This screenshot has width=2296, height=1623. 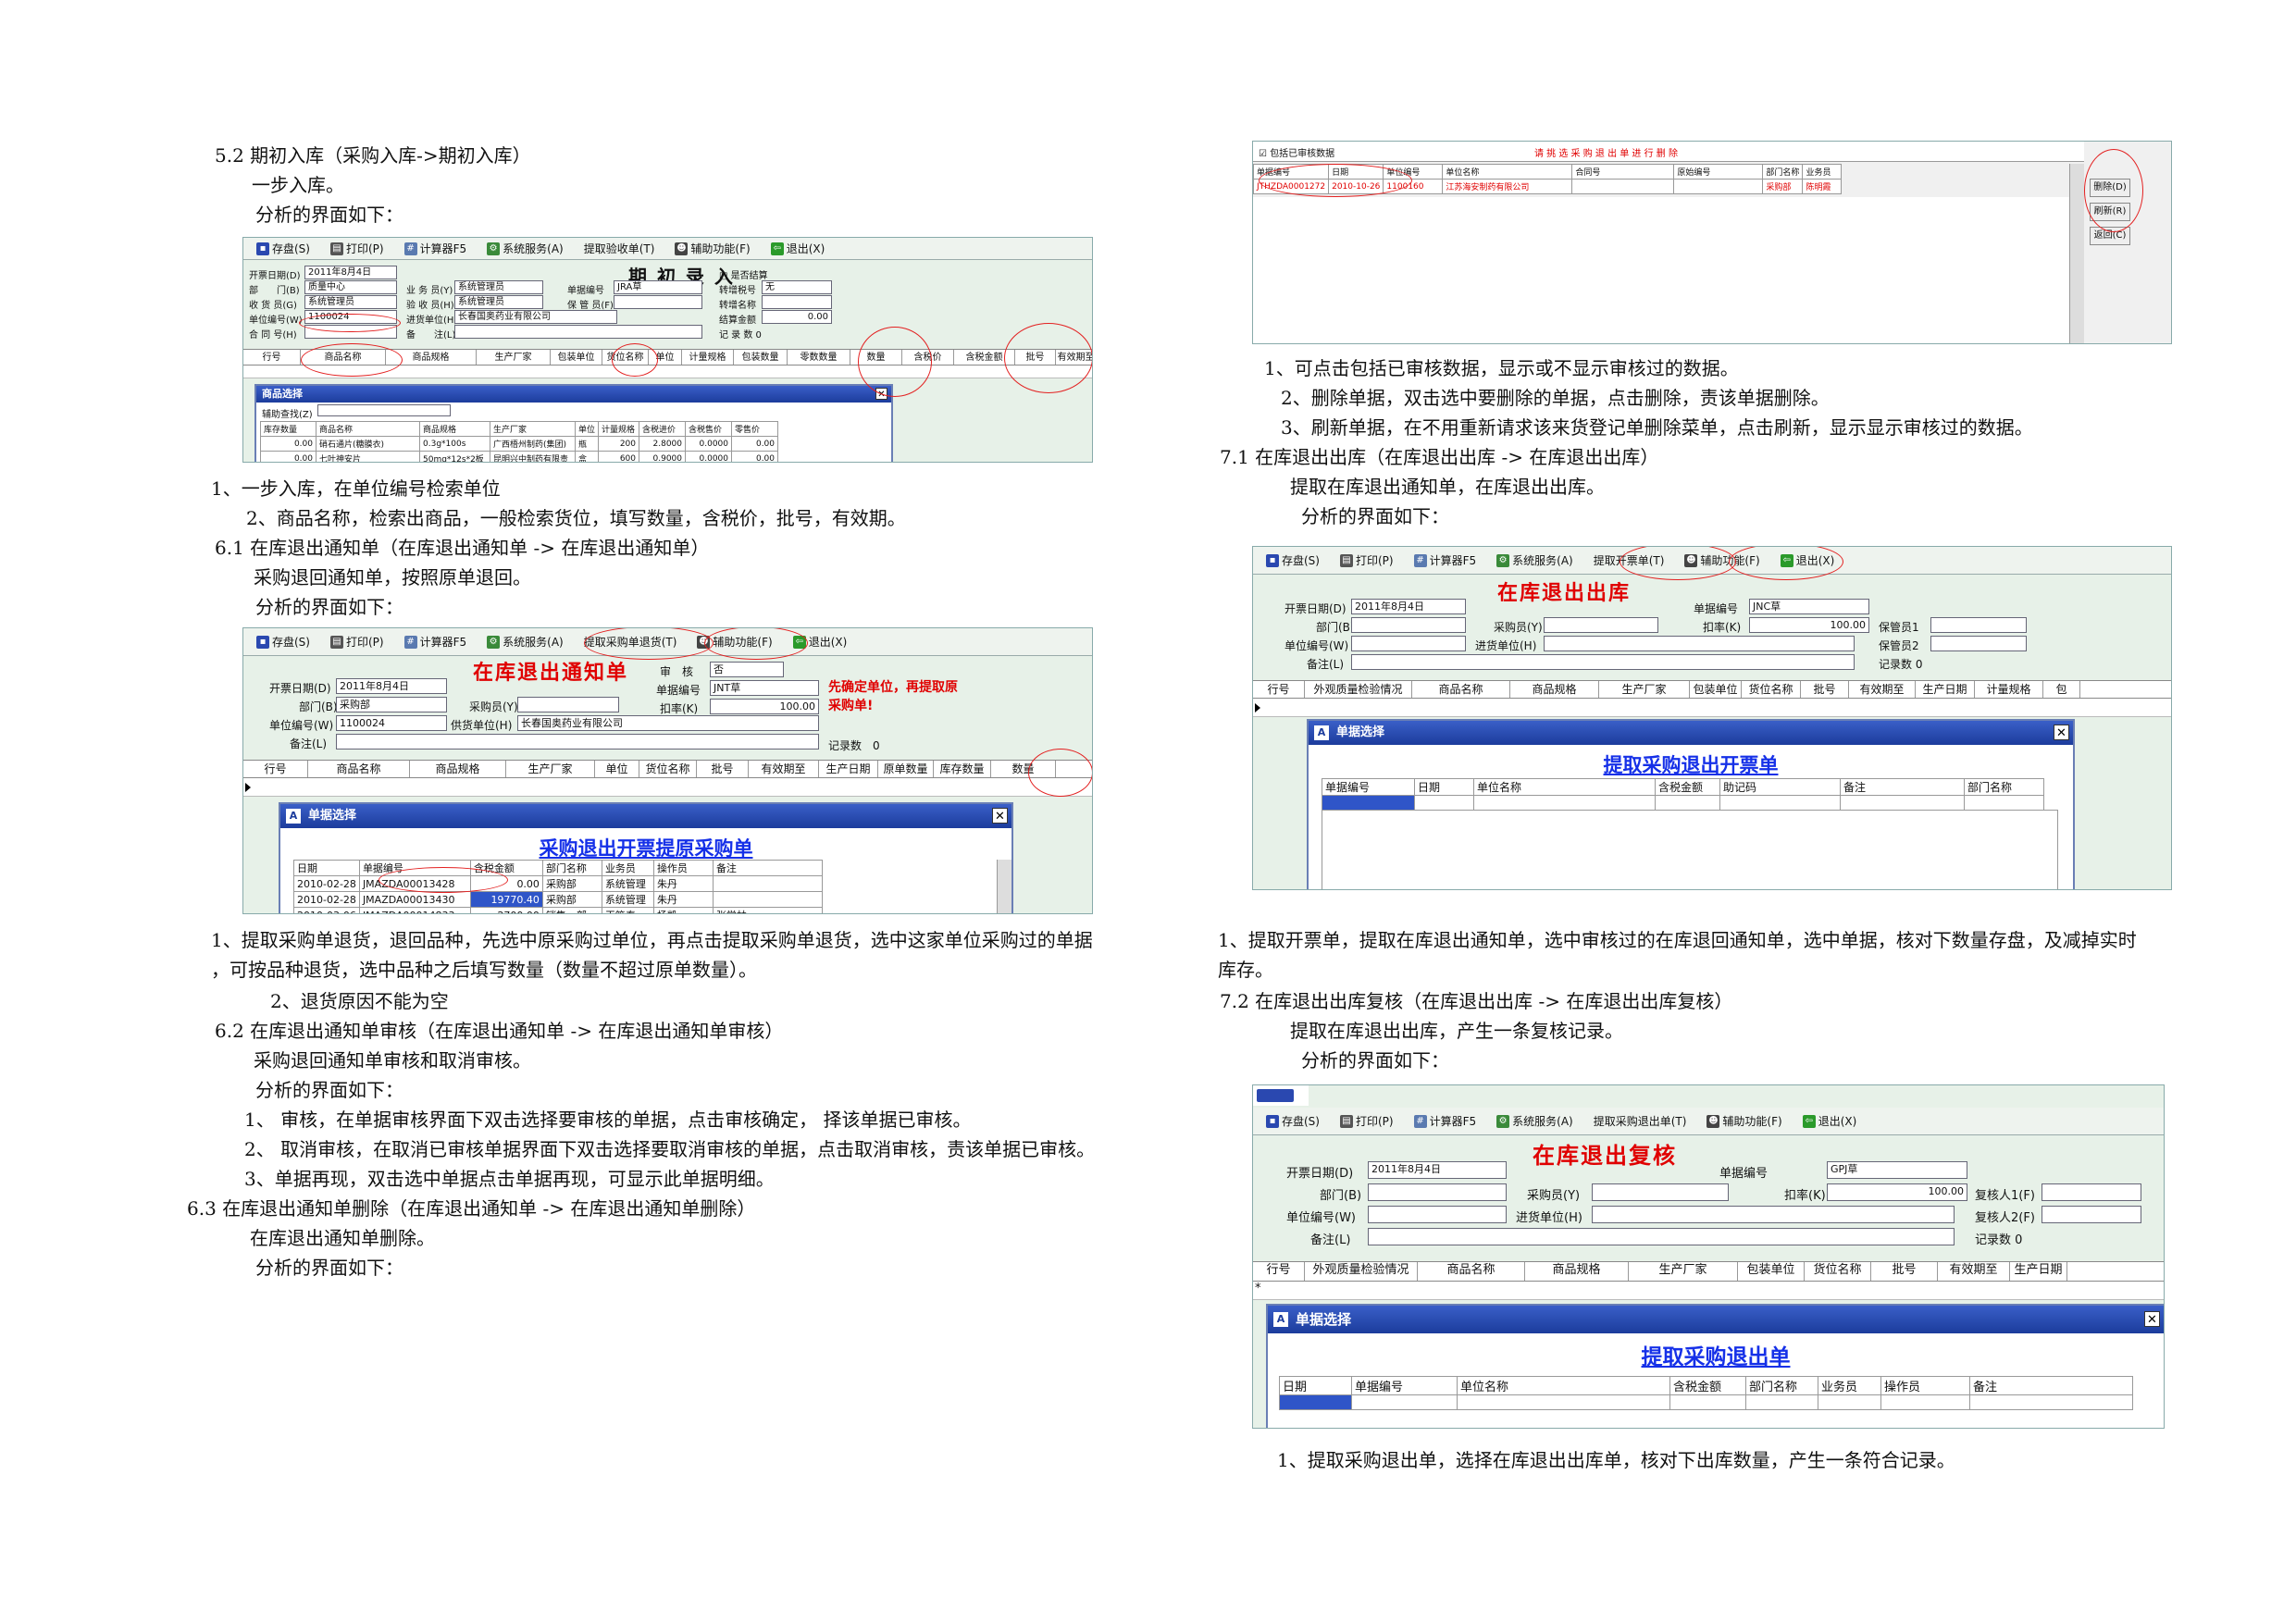 I want to click on scrollbar, so click(x=1004, y=886).